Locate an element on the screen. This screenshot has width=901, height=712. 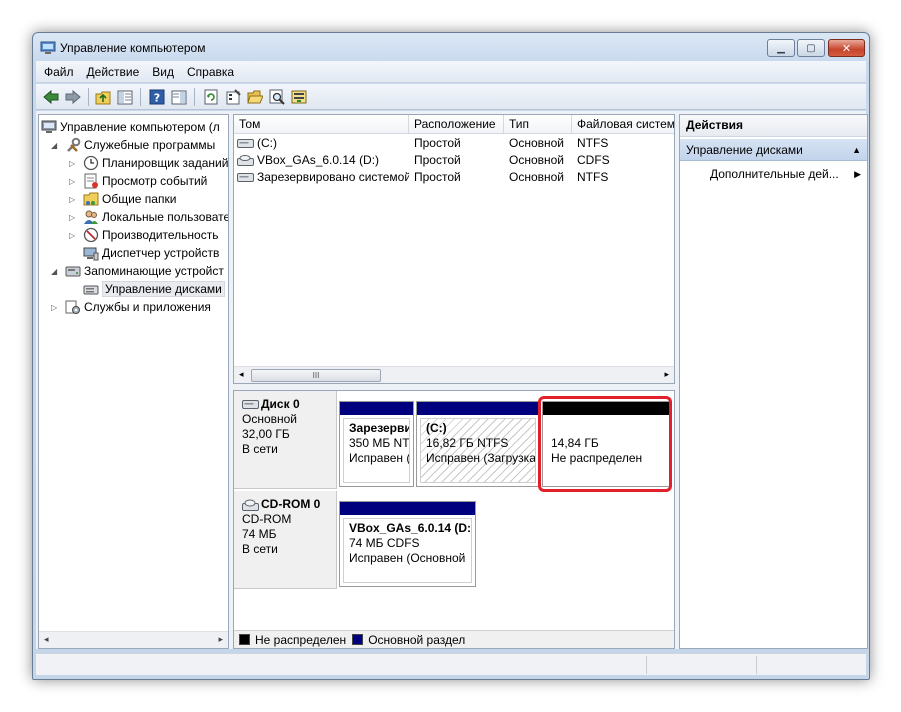
tree-item-event-viewer: ▷ Просмотр событий is located at coordinates (138, 181).